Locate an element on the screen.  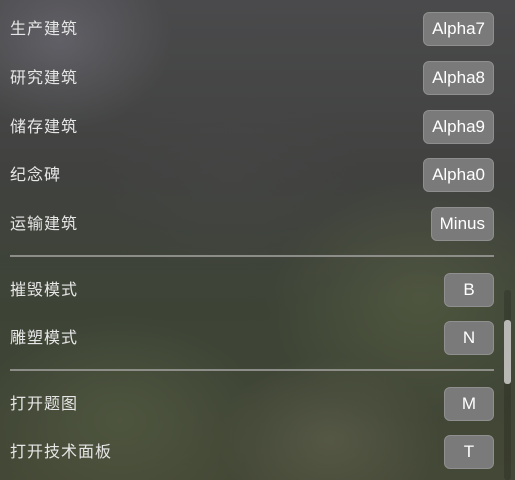
scrollbar-track is located at coordinates (507, 385).